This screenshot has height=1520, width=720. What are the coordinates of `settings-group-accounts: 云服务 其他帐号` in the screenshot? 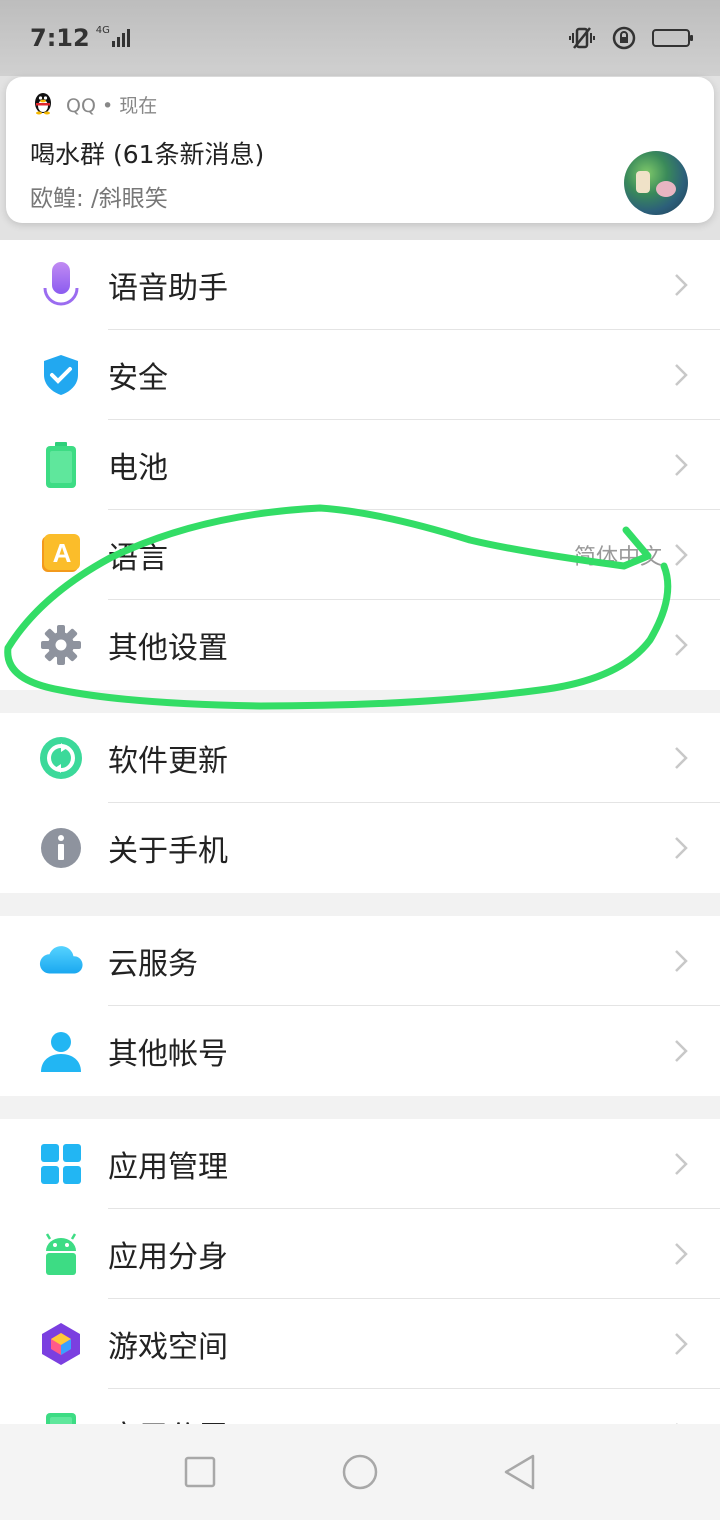 It's located at (360, 1006).